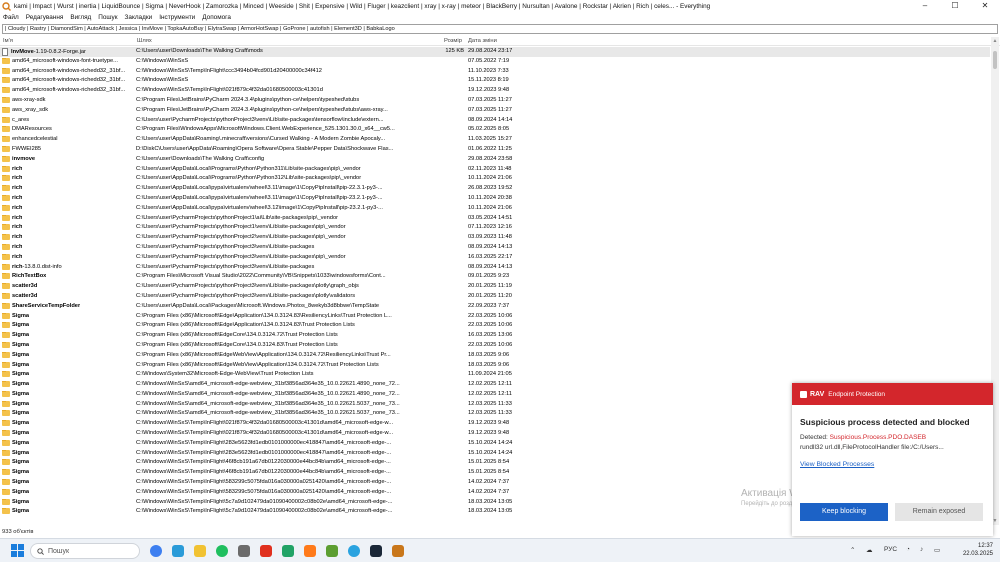  Describe the element at coordinates (45, 17) in the screenshot. I see `menu-edit: Редагування` at that location.